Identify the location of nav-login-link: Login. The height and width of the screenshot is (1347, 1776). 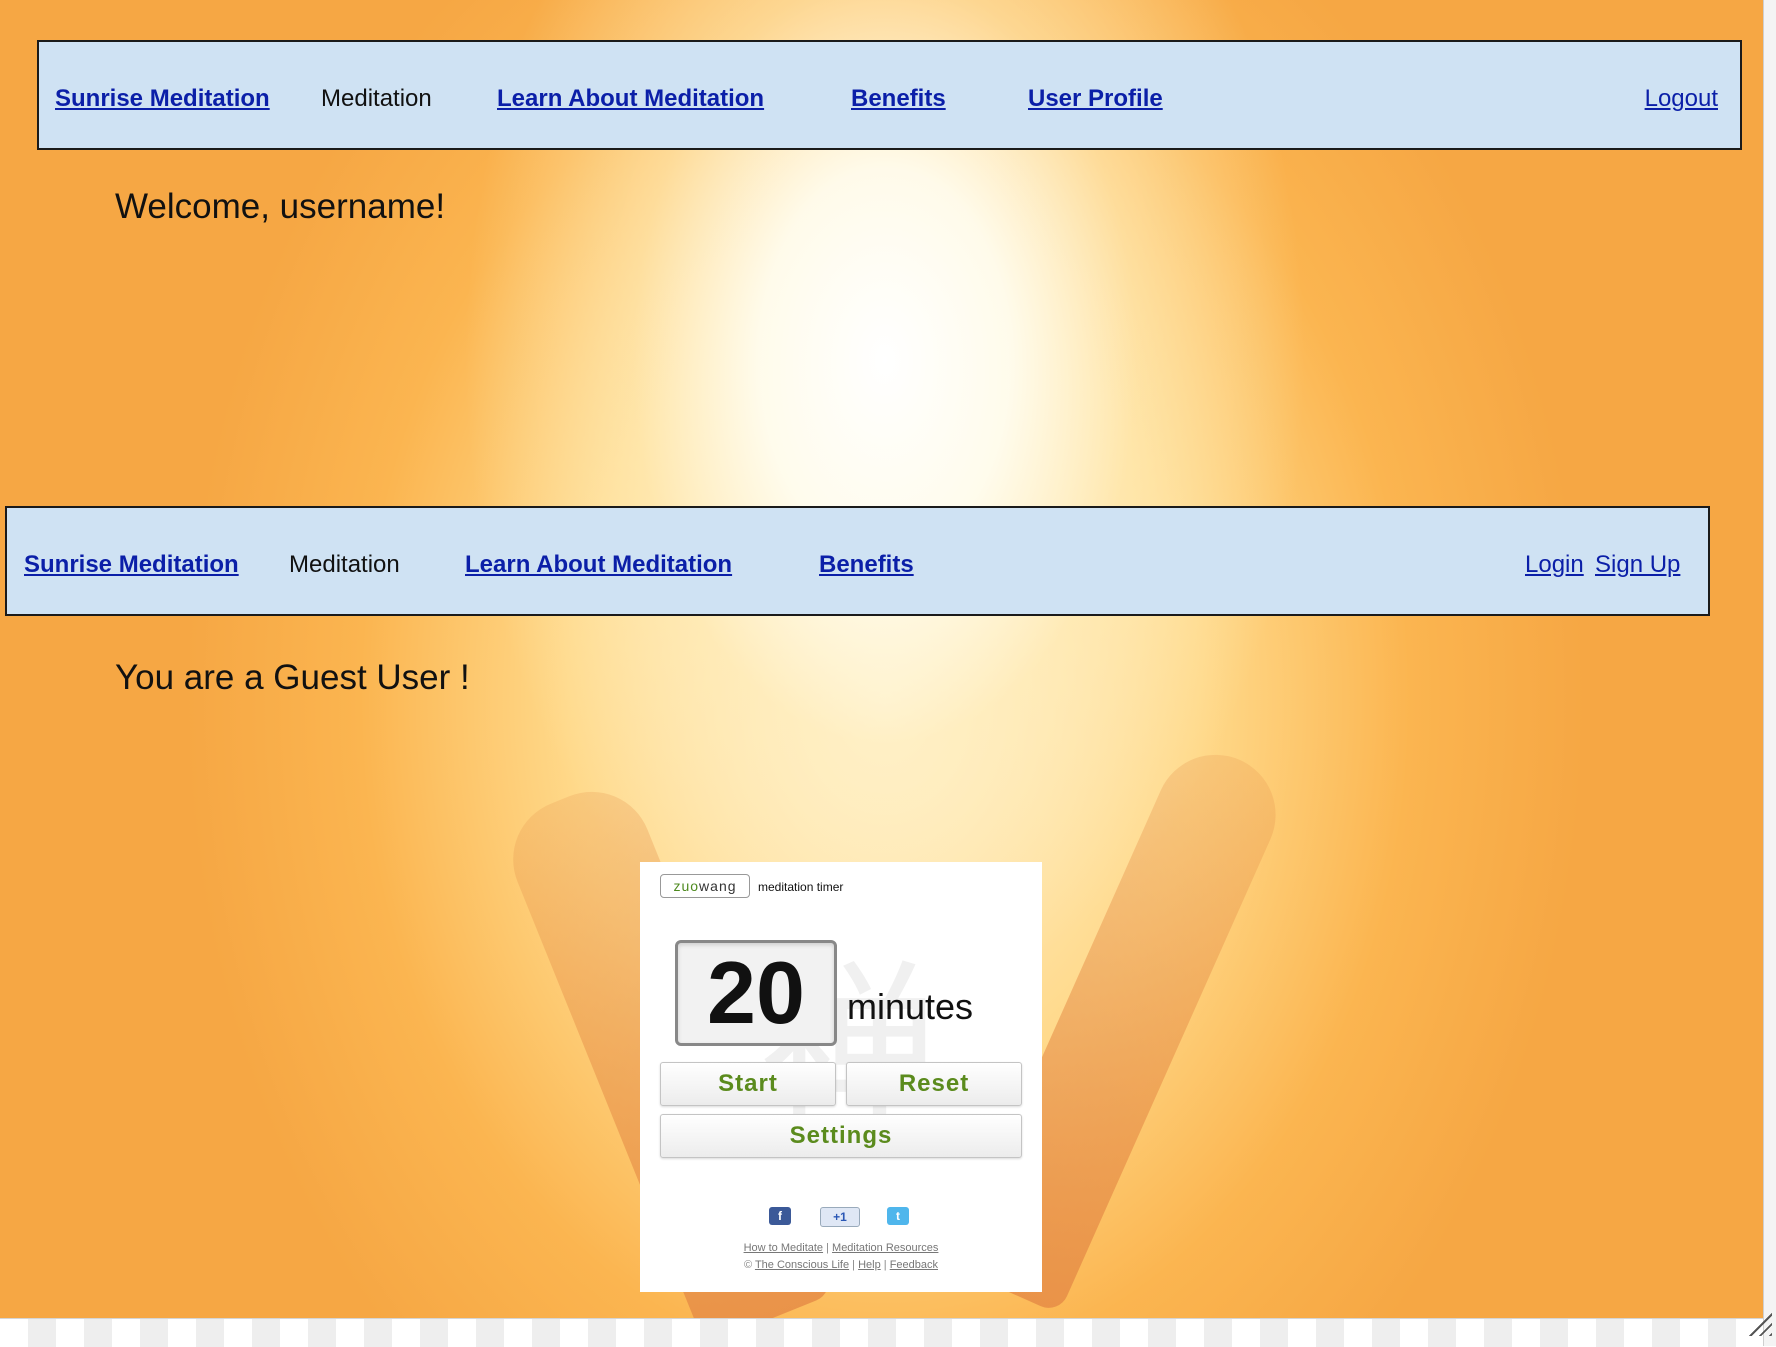
(1554, 565).